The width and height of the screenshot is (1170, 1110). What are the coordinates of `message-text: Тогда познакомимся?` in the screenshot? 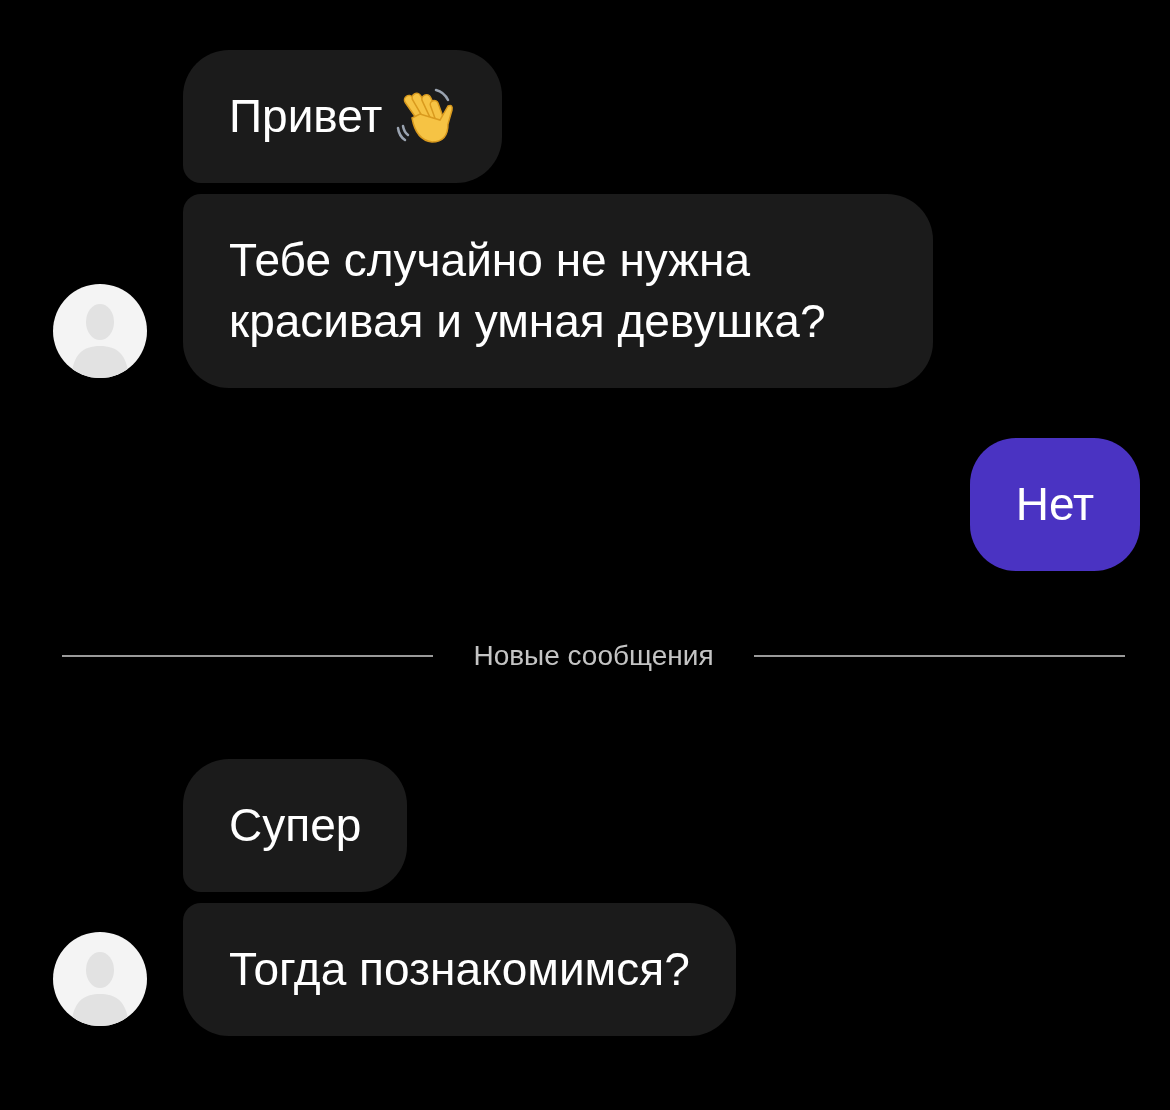 It's located at (459, 969).